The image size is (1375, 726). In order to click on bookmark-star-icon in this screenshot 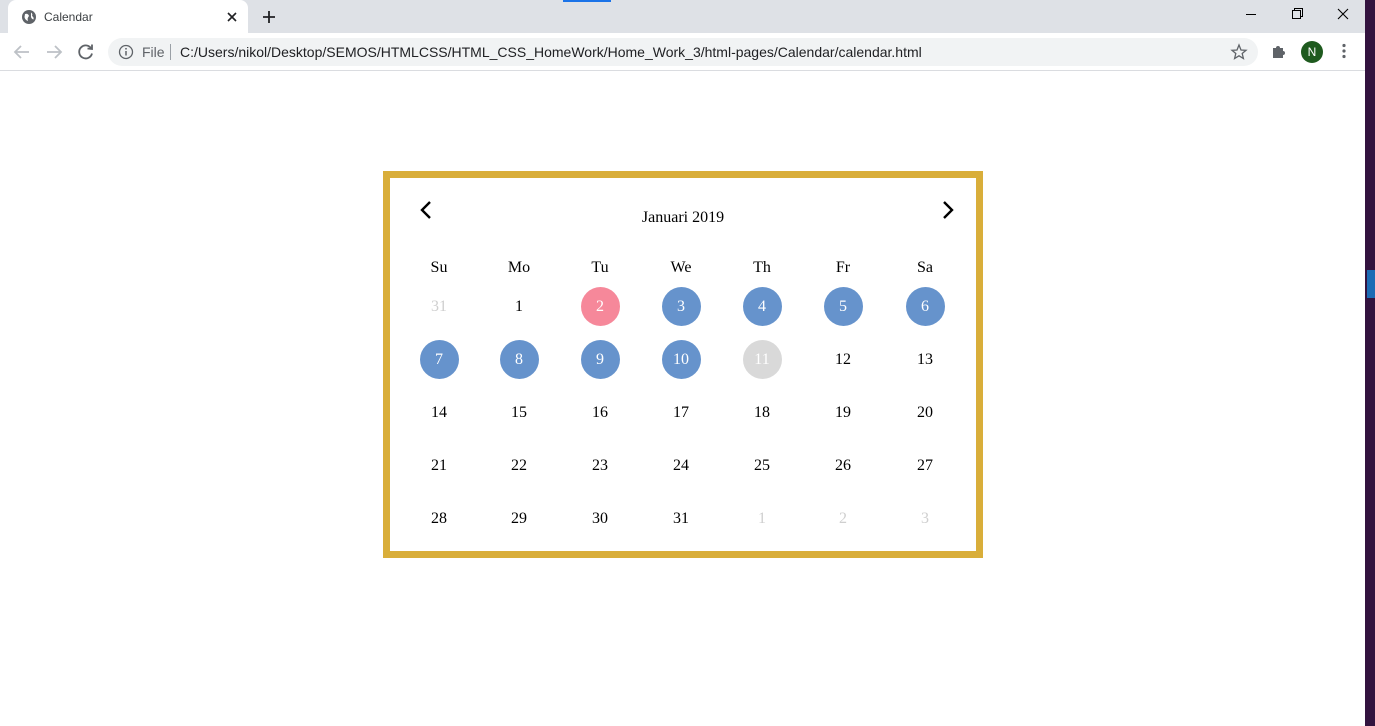, I will do `click(1239, 52)`.